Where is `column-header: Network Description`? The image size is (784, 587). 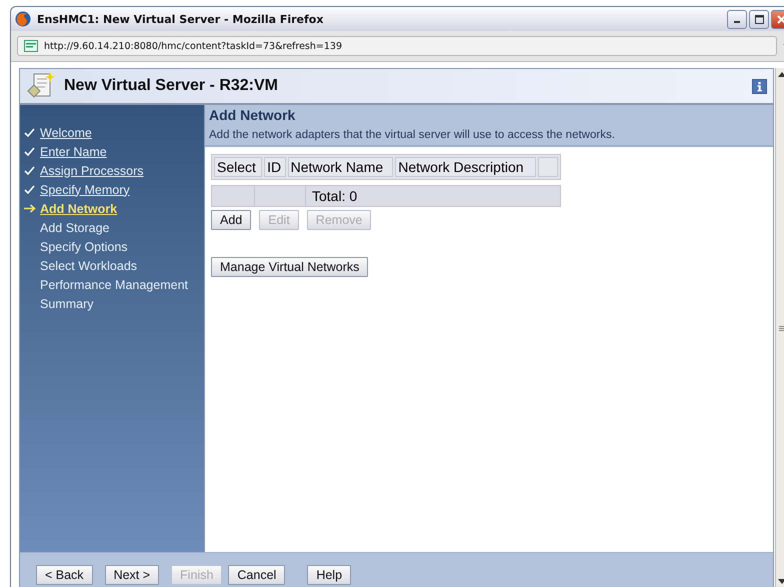
column-header: Network Description is located at coordinates (465, 167).